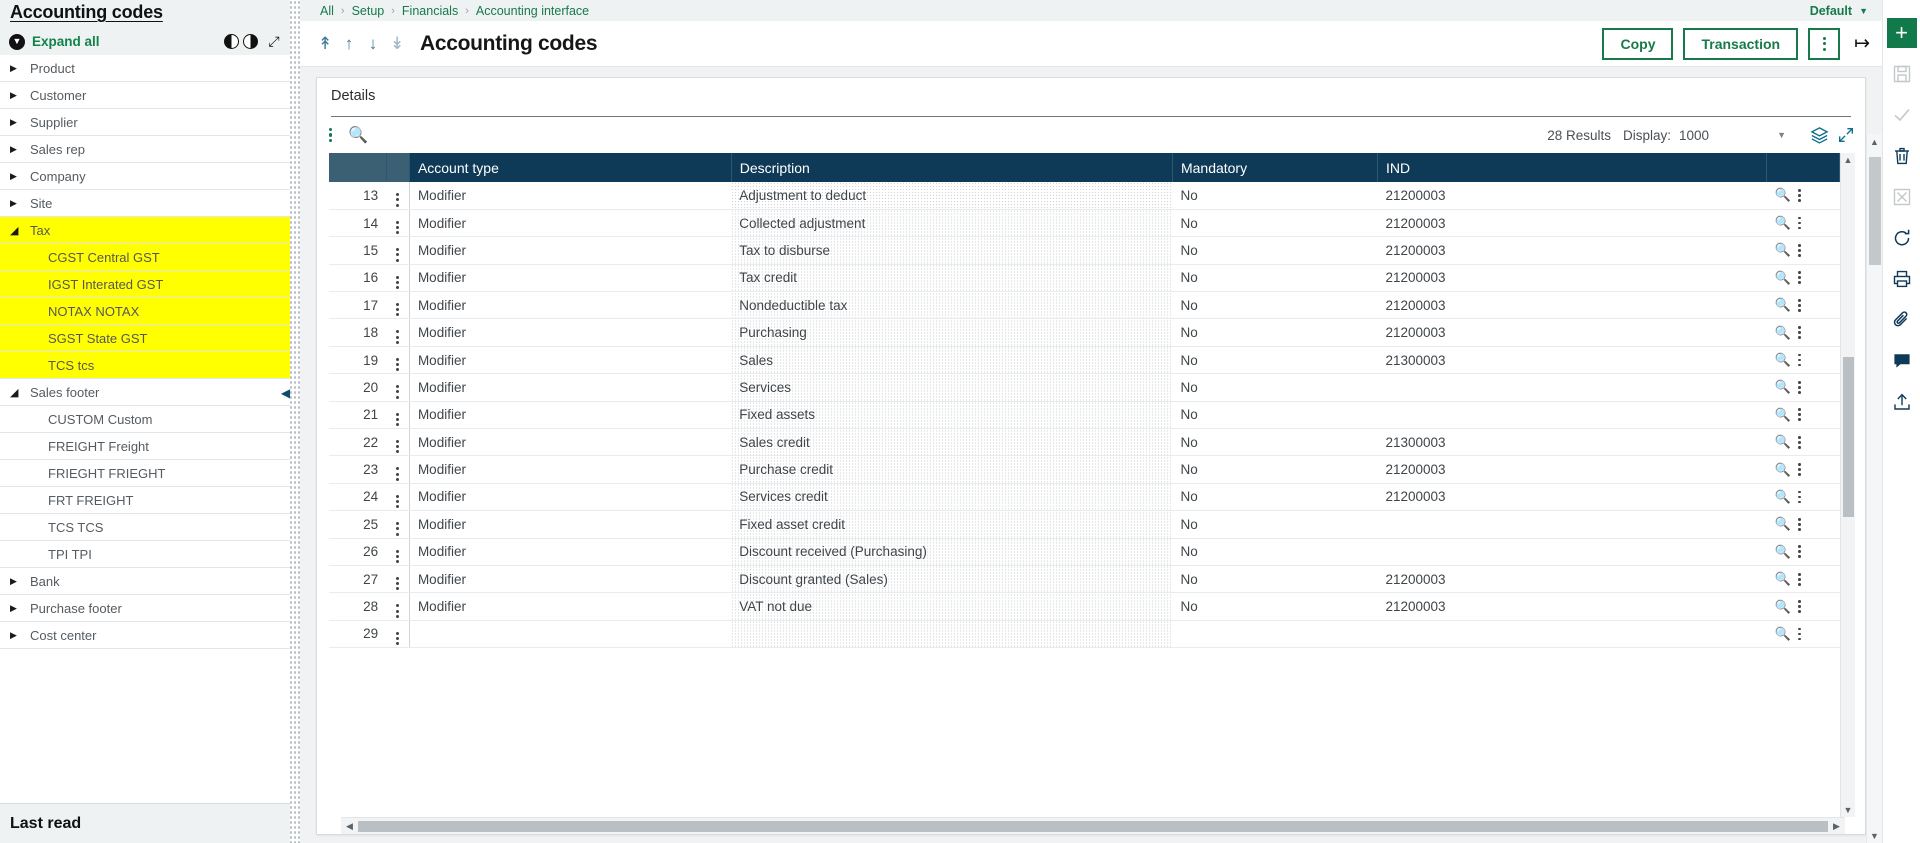 This screenshot has height=843, width=1920. I want to click on hscroll-thumb, so click(1093, 826).